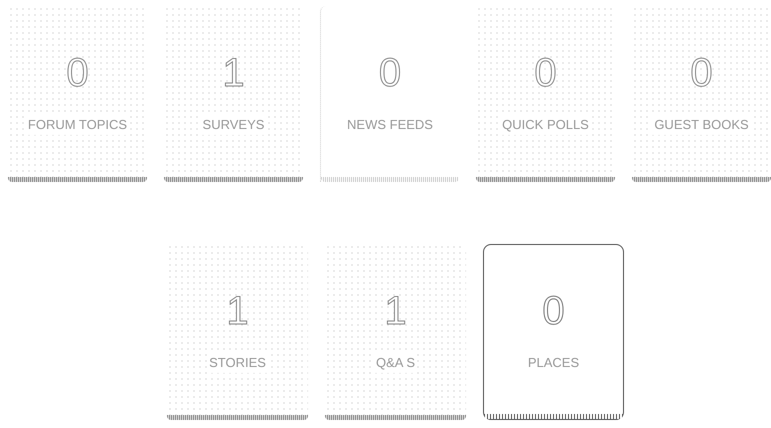 This screenshot has width=771, height=428. I want to click on stat-tile: 0 FORUM TOPICS, so click(77, 94).